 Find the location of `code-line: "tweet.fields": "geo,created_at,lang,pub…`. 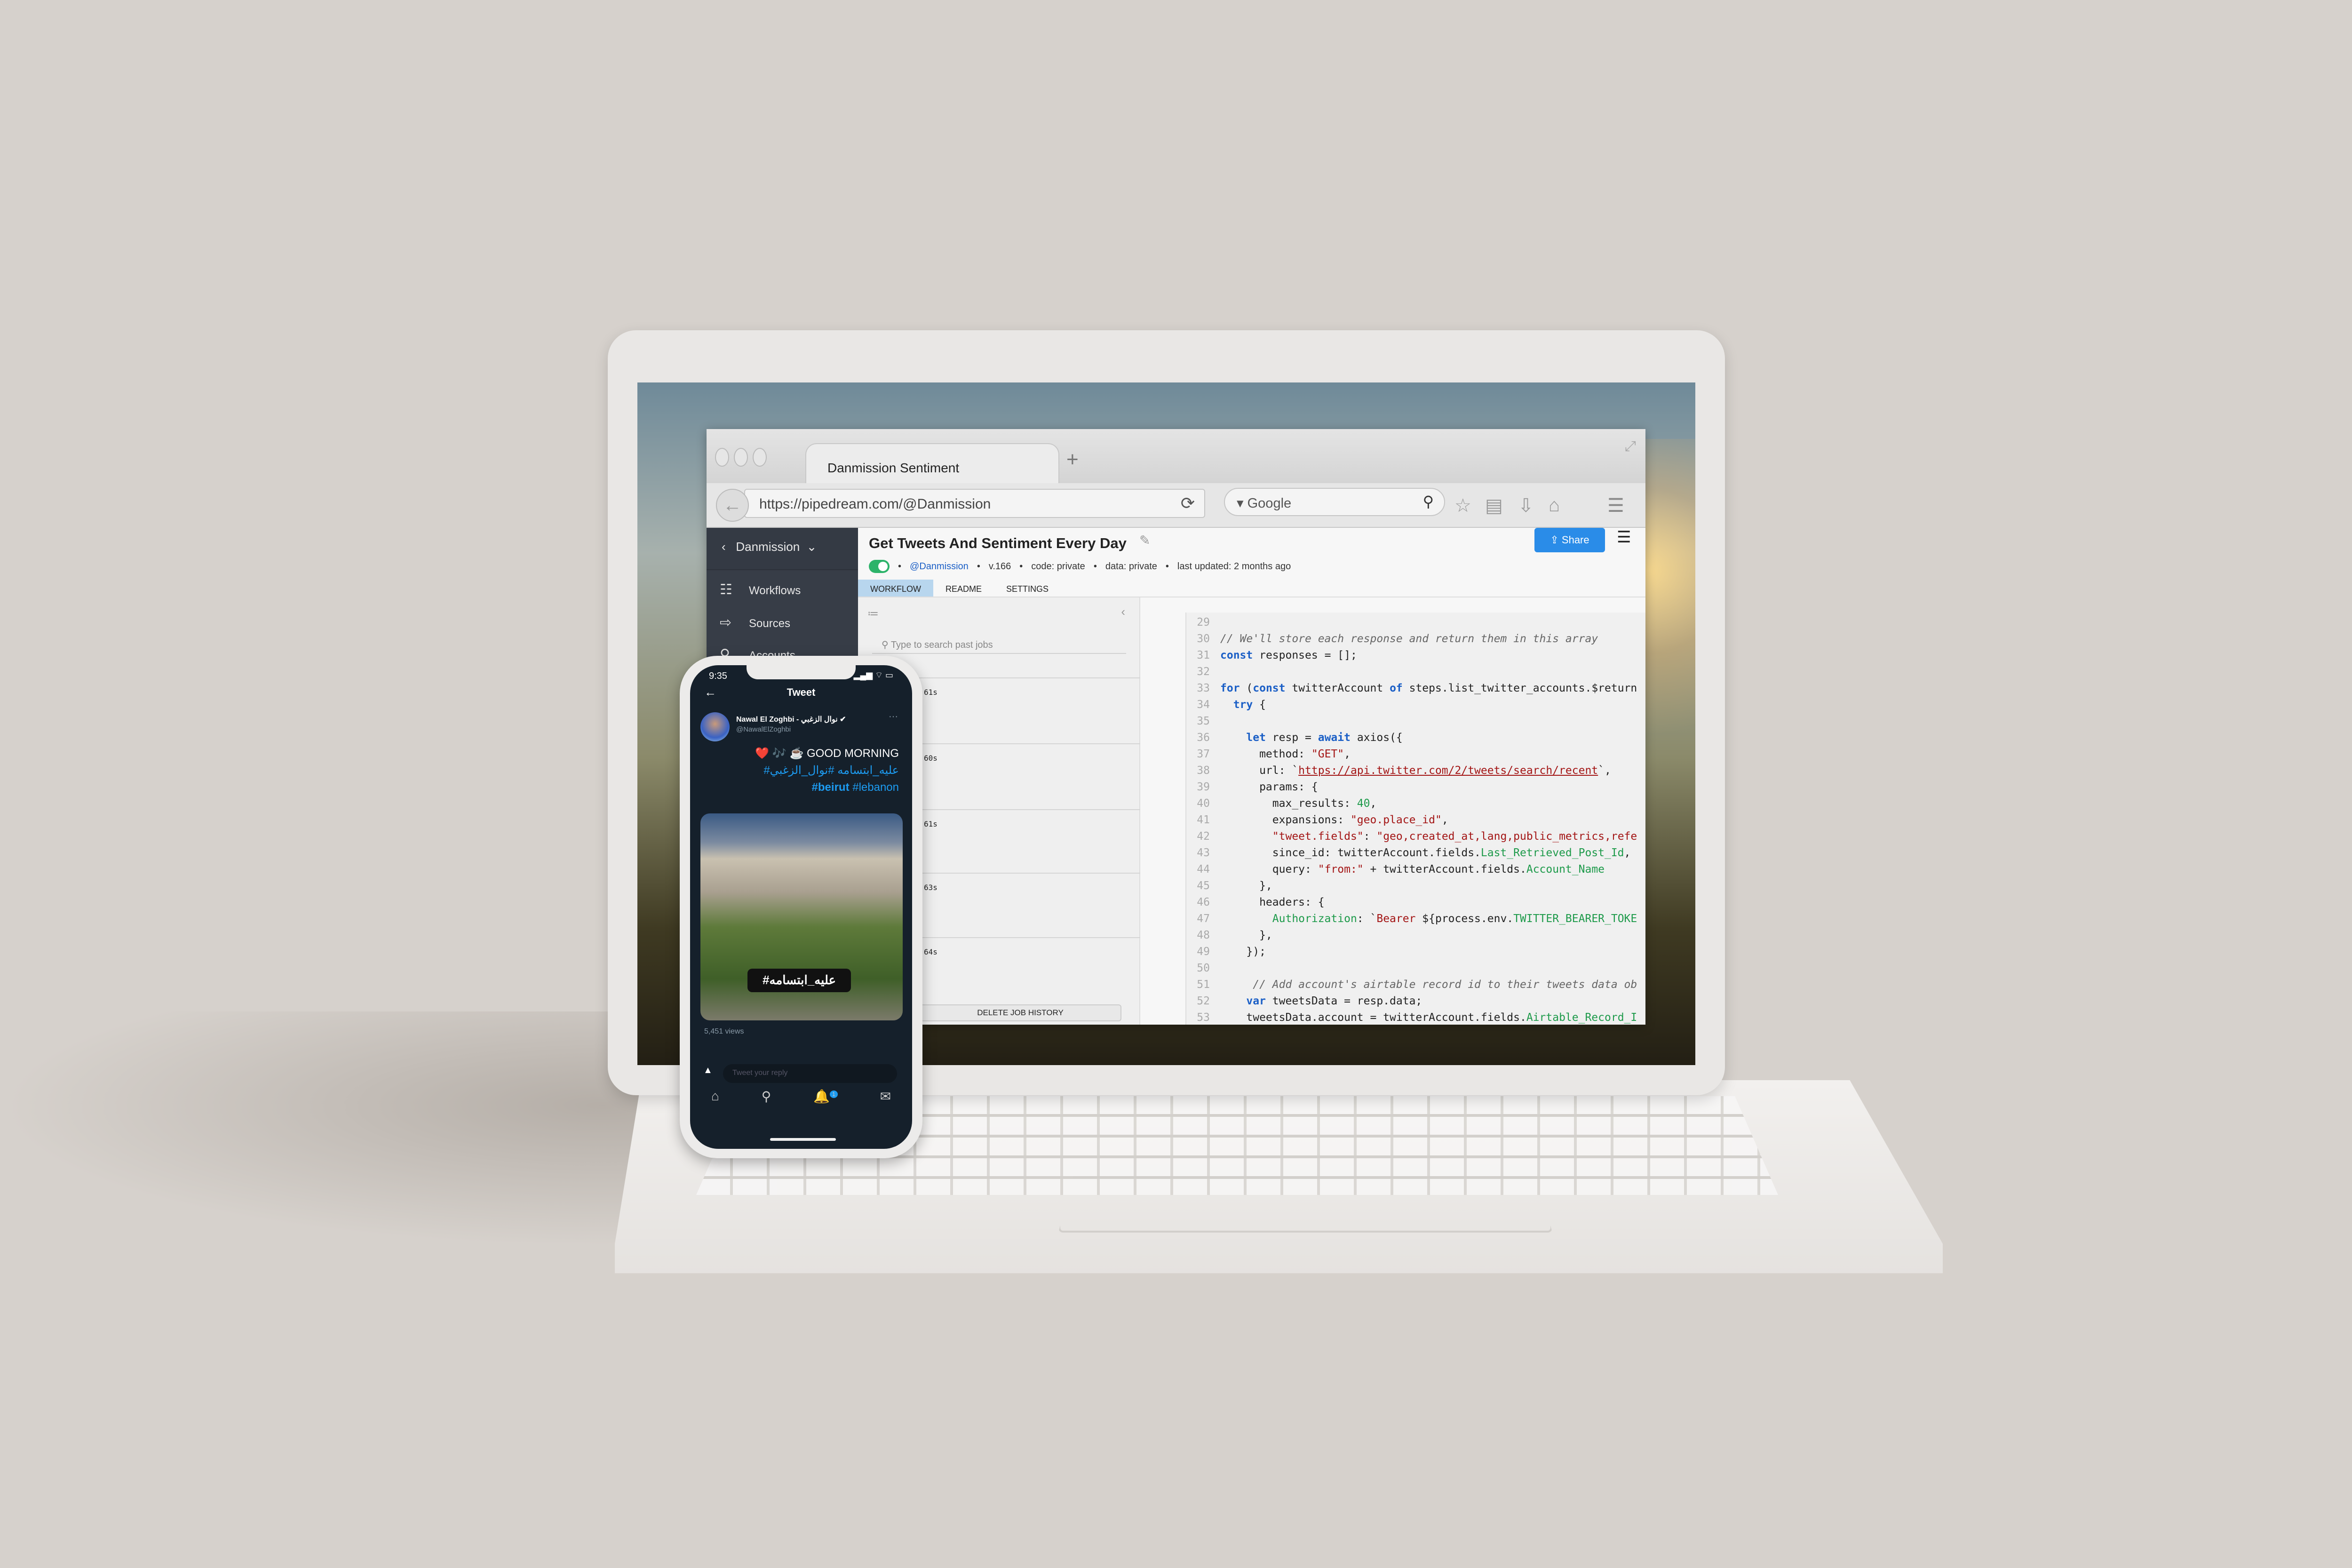

code-line: "tweet.fields": "geo,created_at,lang,pub… is located at coordinates (1428, 836).